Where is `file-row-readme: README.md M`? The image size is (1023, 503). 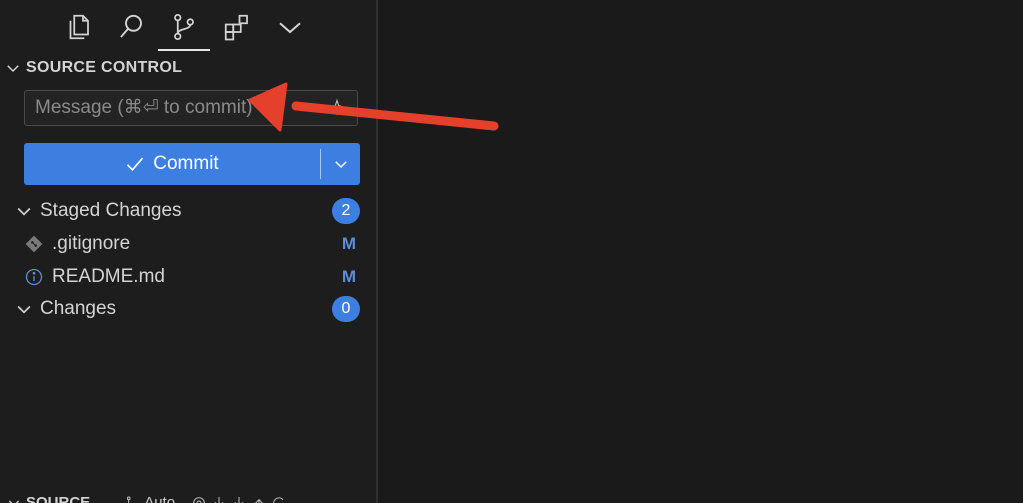
file-row-readme: README.md M is located at coordinates (192, 277).